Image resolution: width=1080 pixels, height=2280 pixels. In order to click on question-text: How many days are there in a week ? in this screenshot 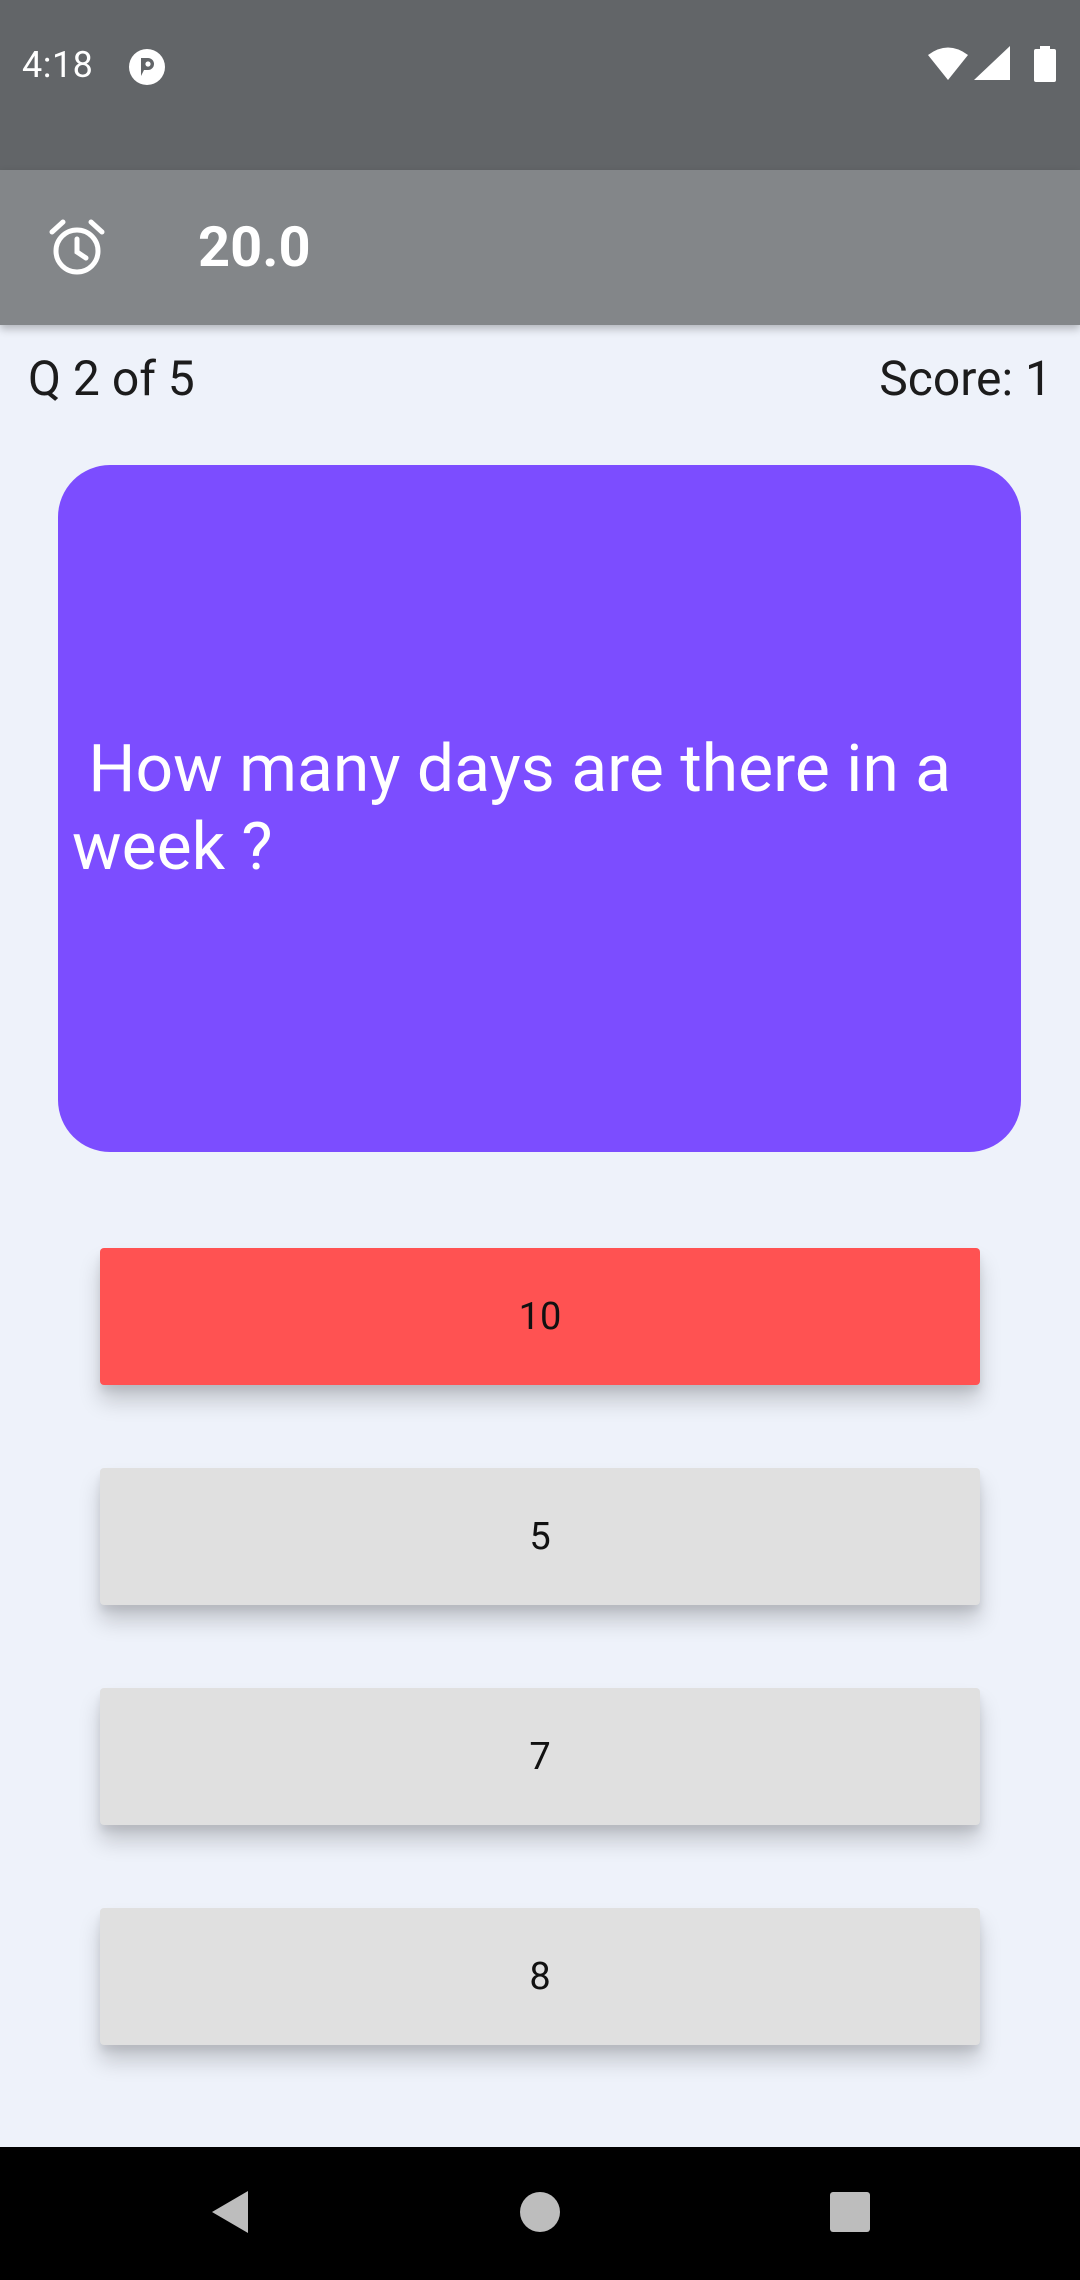, I will do `click(520, 808)`.